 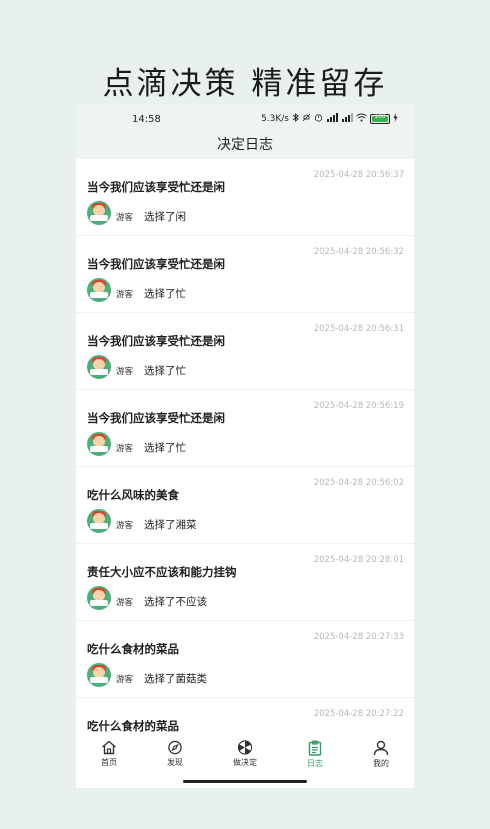 I want to click on net-speed: 5.3K/s, so click(x=275, y=119).